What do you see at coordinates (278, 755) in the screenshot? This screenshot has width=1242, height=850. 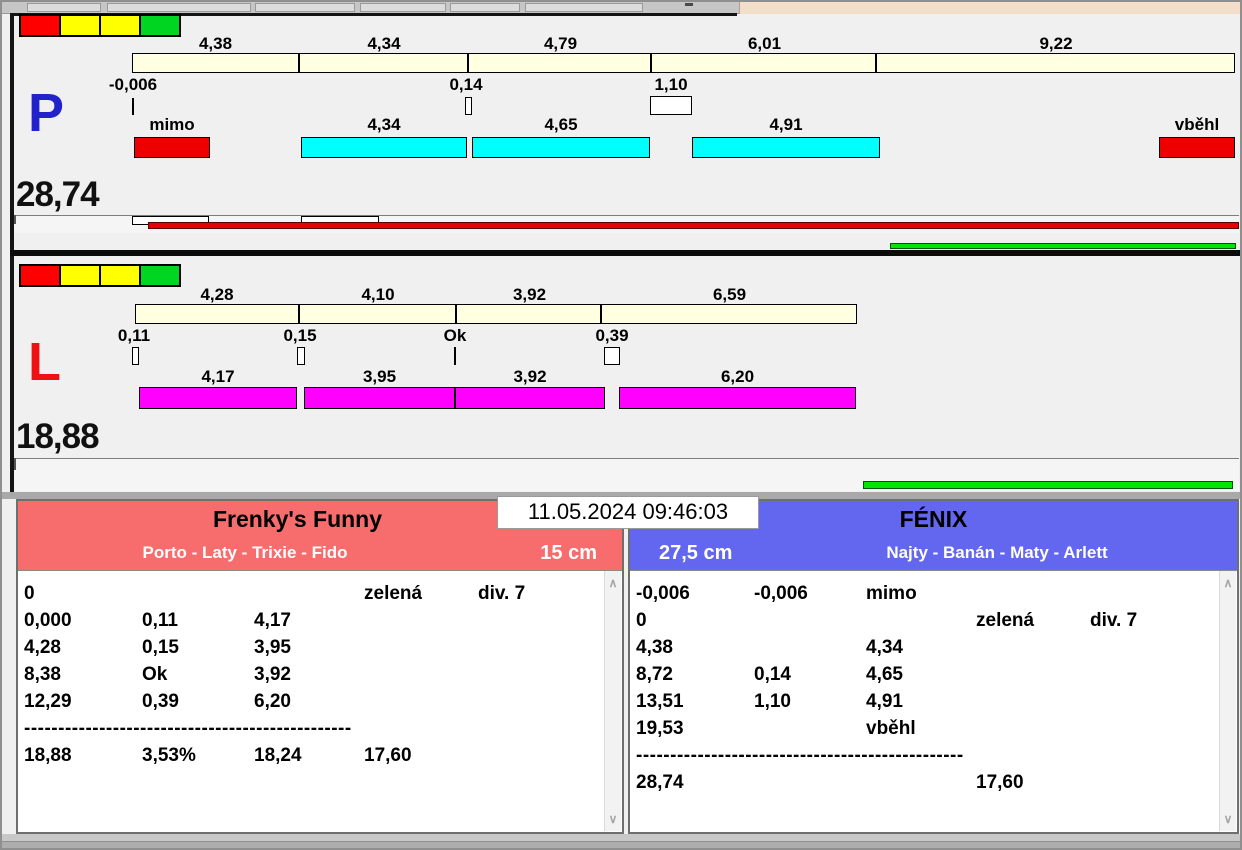 I see `table-cell: 18,24` at bounding box center [278, 755].